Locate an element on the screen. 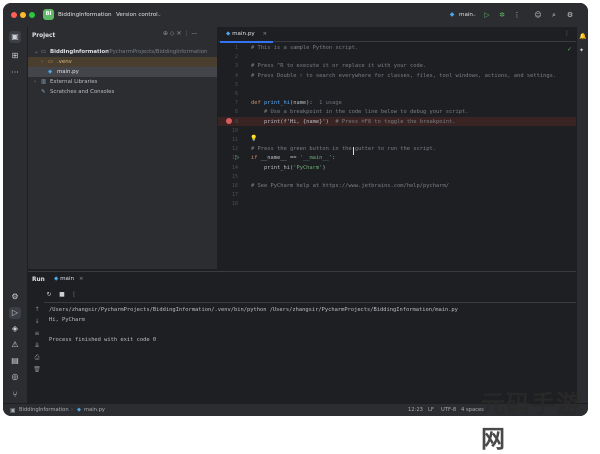  tree-item-label: main.py is located at coordinates (68, 72).